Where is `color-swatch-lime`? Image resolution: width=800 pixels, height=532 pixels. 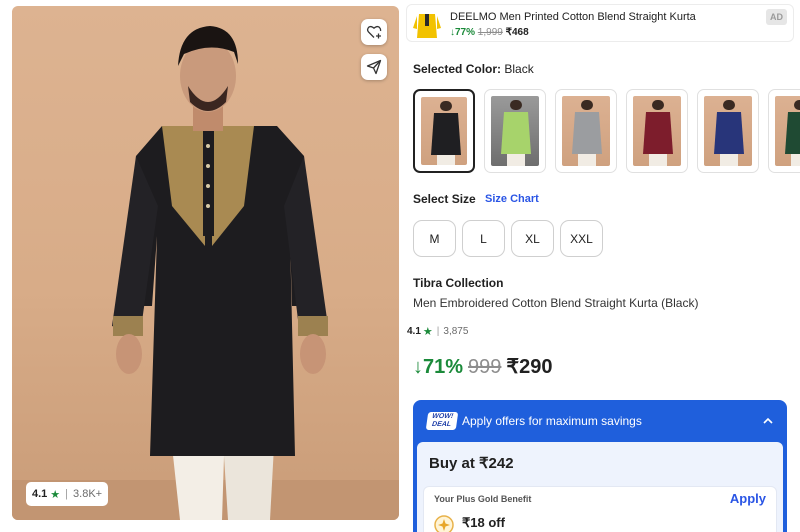
color-swatch-lime is located at coordinates (515, 131).